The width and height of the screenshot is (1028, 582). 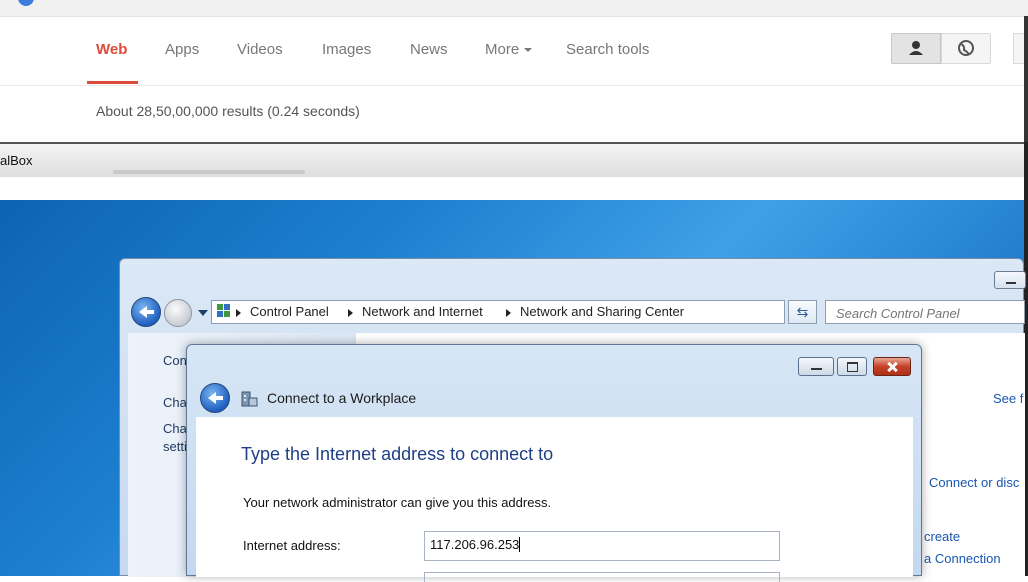 I want to click on virtualbox-title: alBox, so click(x=16, y=160).